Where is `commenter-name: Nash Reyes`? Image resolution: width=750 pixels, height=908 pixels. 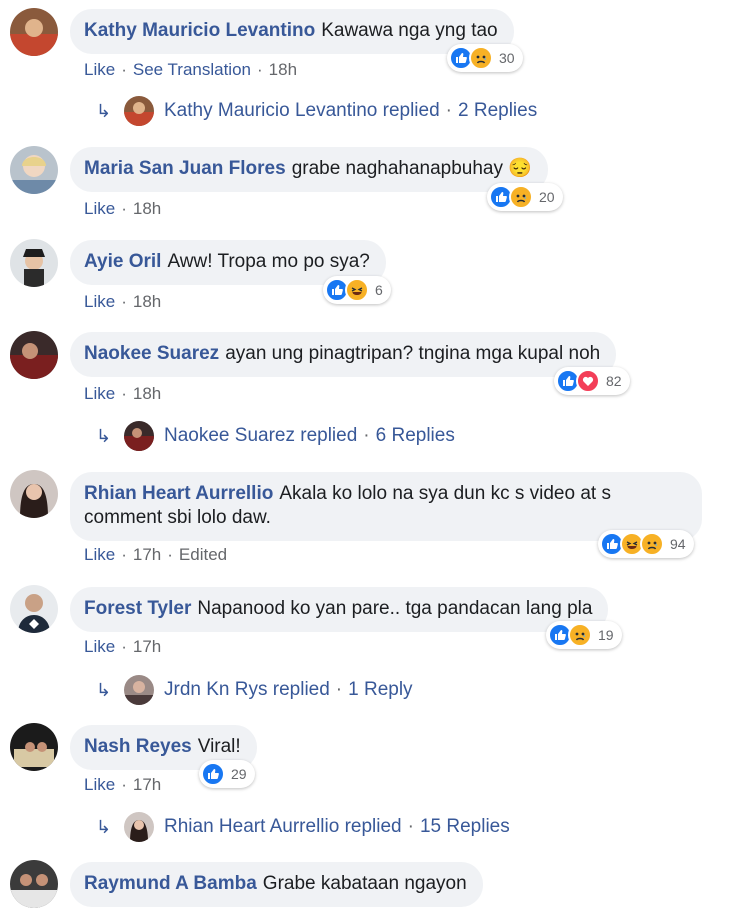
commenter-name: Nash Reyes is located at coordinates (138, 746).